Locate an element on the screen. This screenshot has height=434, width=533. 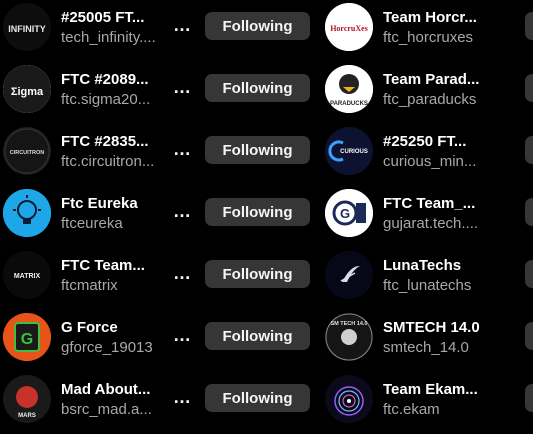
list-item: PARADUCKS Team Parad... ftc_paraducks is located at coordinates (426, 93).